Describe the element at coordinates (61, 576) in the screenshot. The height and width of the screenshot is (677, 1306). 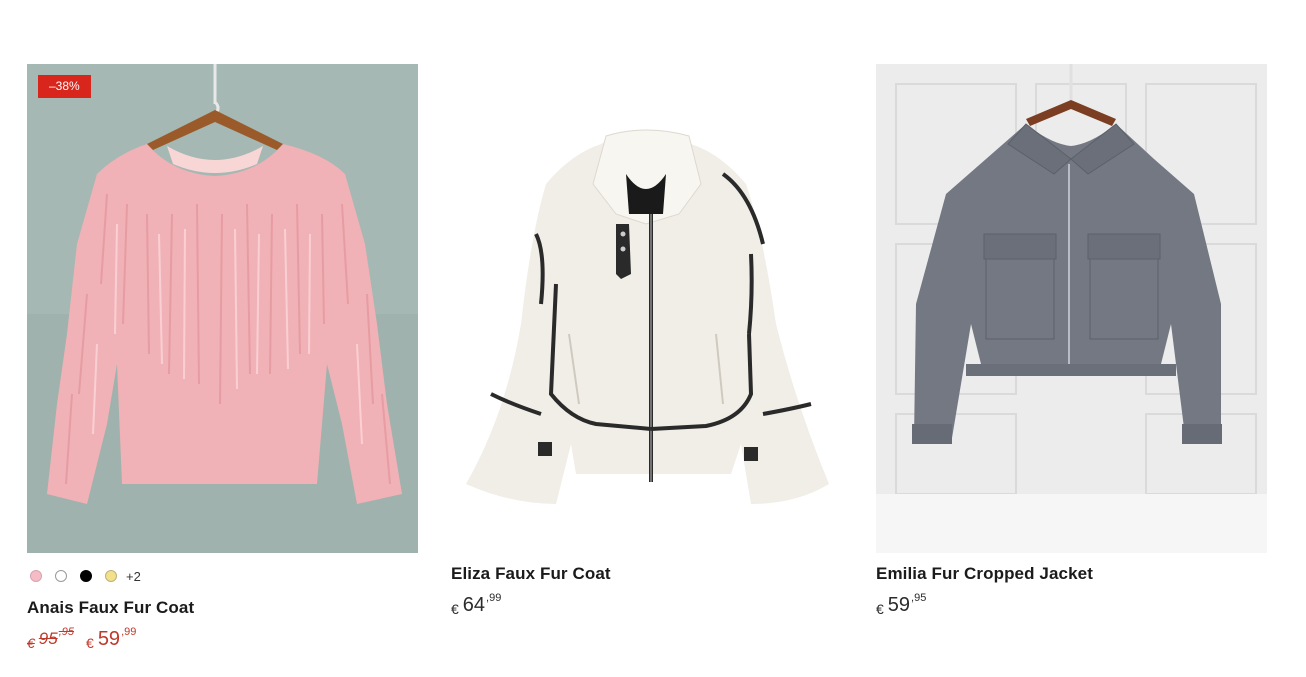
I see `swatch-white` at that location.